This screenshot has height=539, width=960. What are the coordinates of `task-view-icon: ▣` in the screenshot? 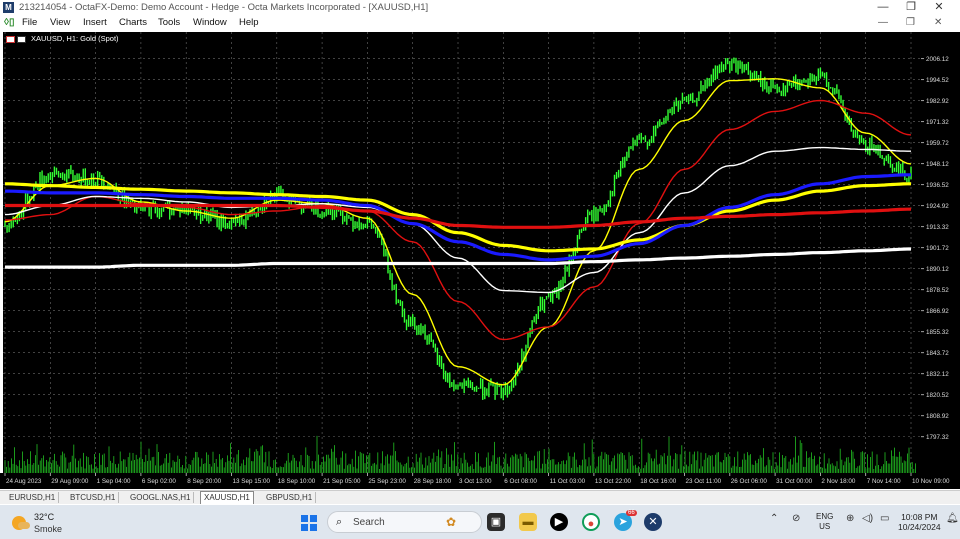 It's located at (496, 522).